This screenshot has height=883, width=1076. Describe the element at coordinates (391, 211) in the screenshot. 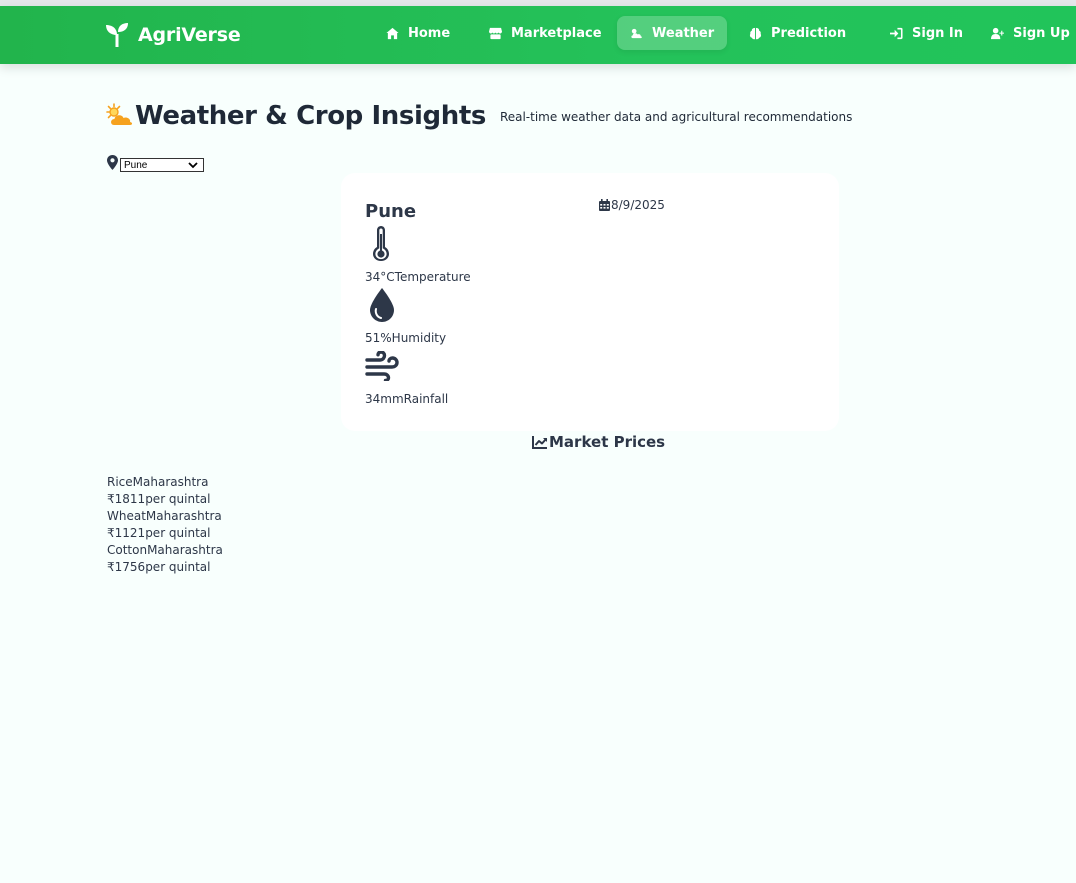

I see `weather-city: Pune` at that location.